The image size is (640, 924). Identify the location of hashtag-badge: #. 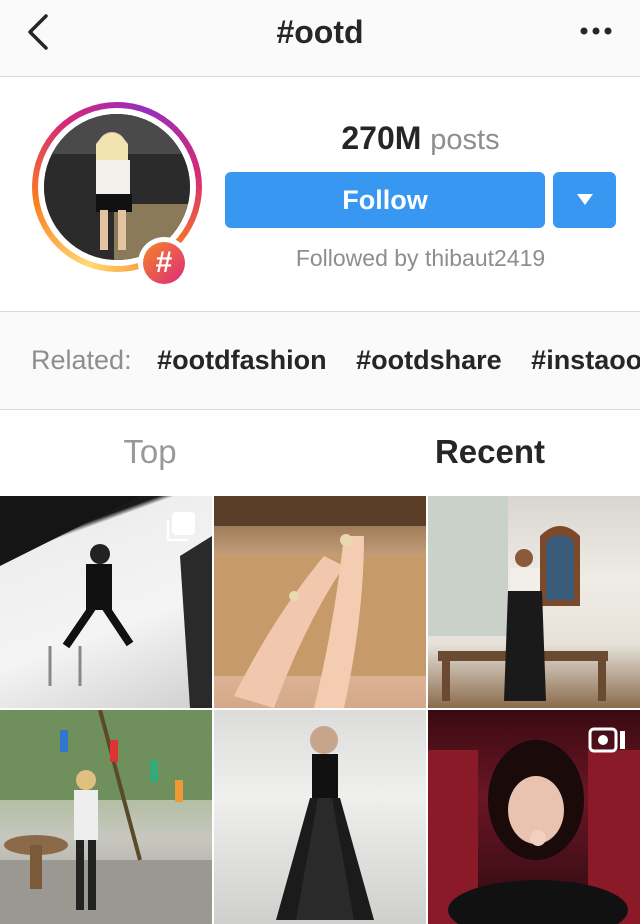
(164, 263).